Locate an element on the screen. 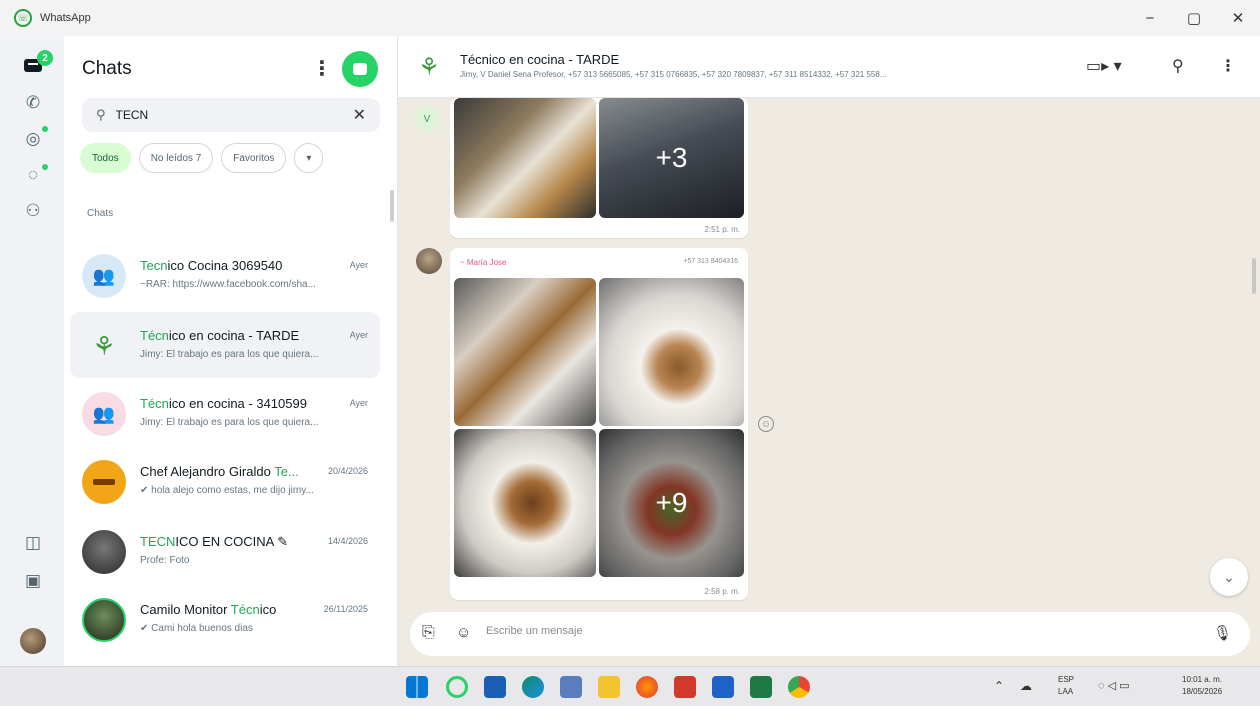 Image resolution: width=1260 pixels, height=706 pixels. communities-nav-icon: ⚇ is located at coordinates (33, 211).